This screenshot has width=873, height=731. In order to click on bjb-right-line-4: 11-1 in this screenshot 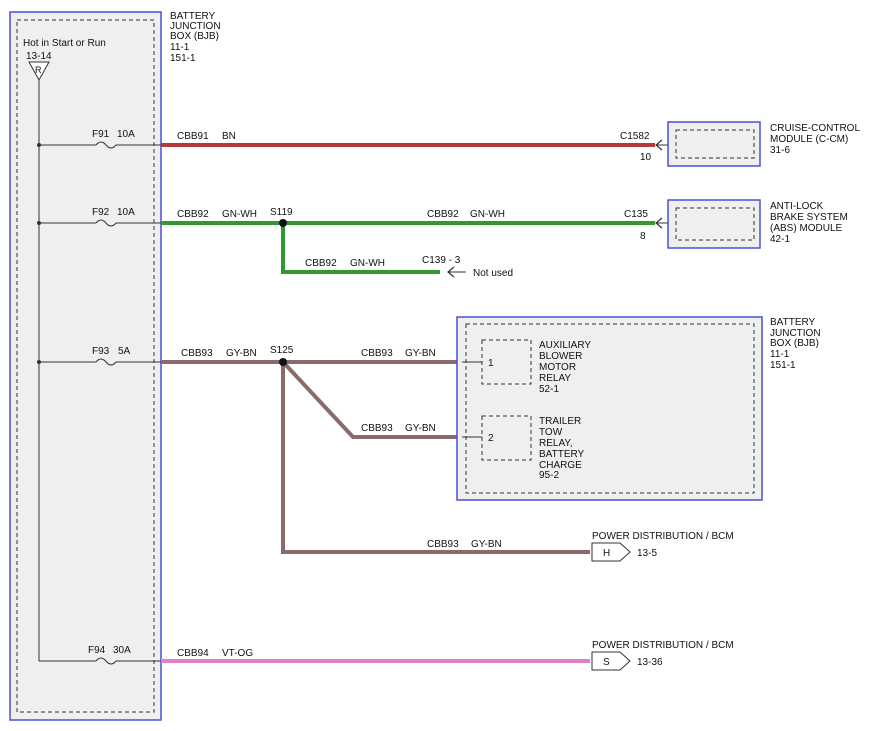, I will do `click(780, 354)`.